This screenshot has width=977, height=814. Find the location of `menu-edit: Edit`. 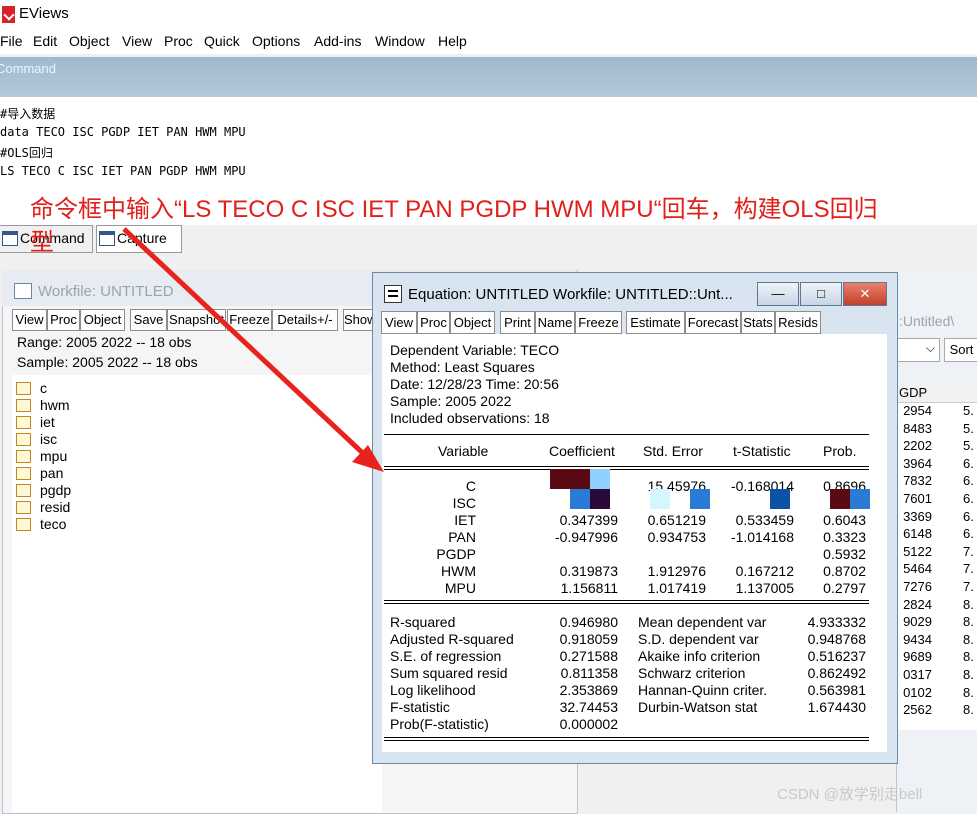

menu-edit: Edit is located at coordinates (45, 41).